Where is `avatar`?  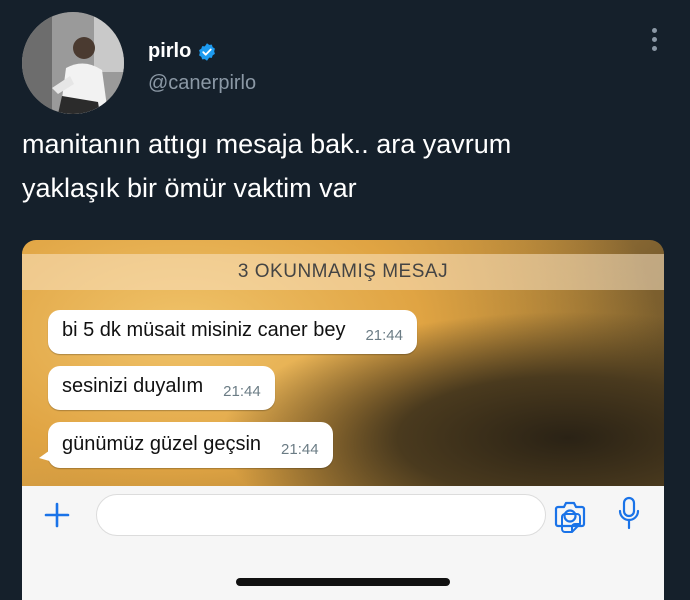
avatar is located at coordinates (73, 63).